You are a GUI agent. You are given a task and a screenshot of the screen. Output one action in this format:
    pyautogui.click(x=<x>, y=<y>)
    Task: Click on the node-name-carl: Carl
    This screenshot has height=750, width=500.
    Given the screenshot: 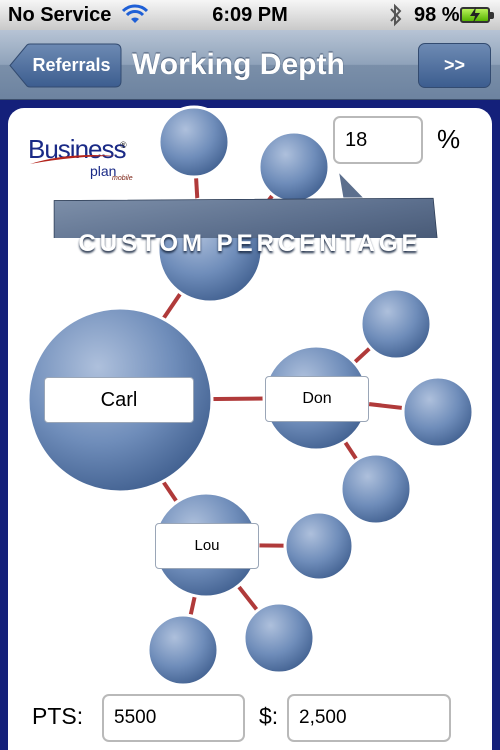 What is the action you would take?
    pyautogui.click(x=119, y=400)
    